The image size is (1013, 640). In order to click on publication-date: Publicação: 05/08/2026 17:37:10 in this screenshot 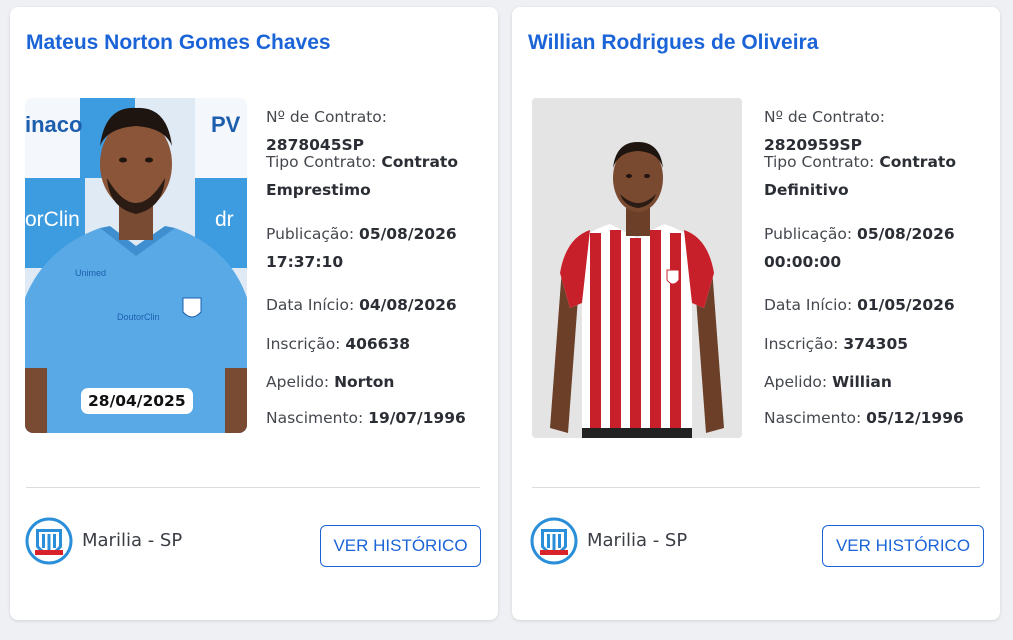, I will do `click(361, 248)`.